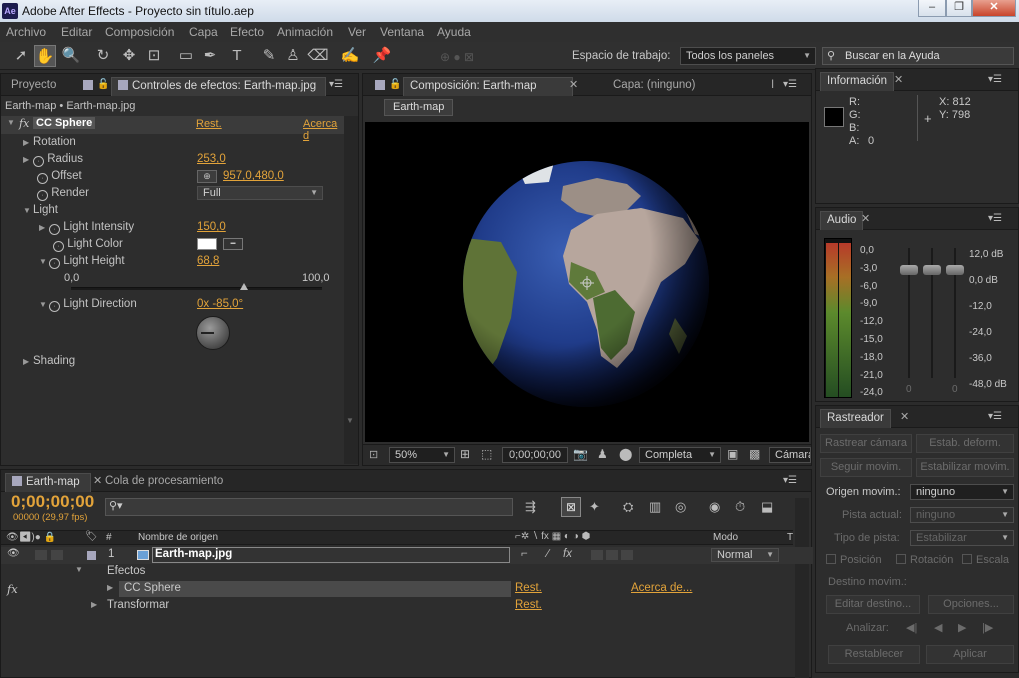 Image resolution: width=1019 pixels, height=678 pixels. I want to click on tracker-menu-icon: ▾☰, so click(995, 416).